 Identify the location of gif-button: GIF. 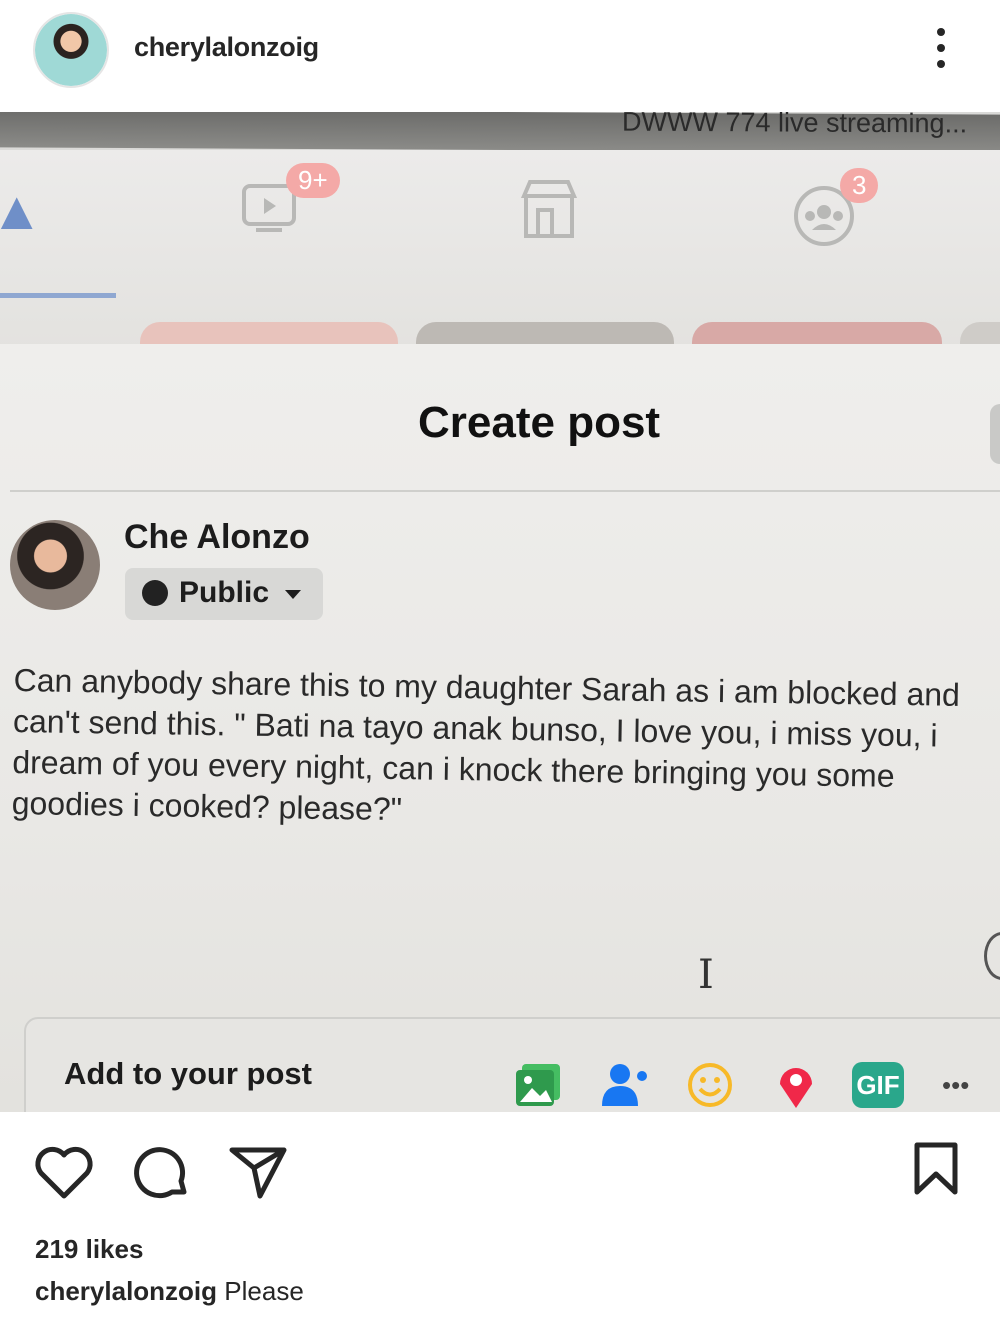
(878, 1085).